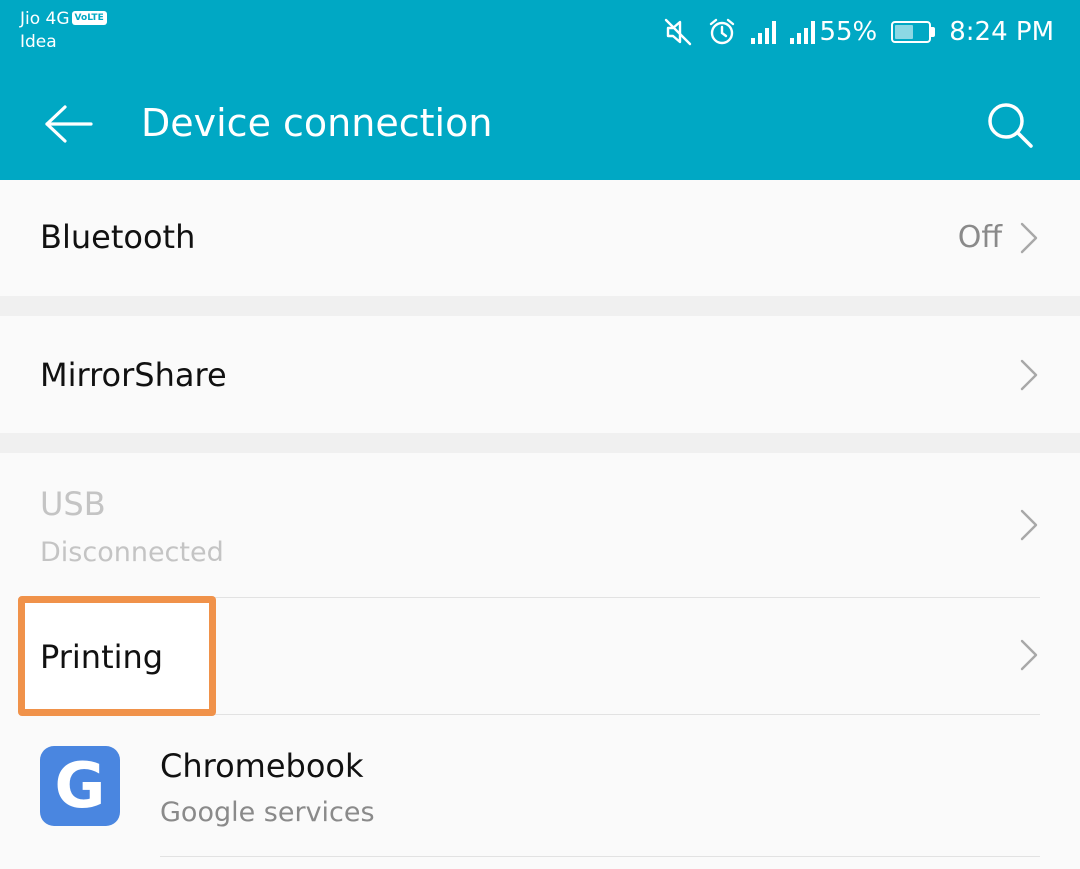 Image resolution: width=1080 pixels, height=869 pixels. Describe the element at coordinates (133, 375) in the screenshot. I see `mirrorshare-label: MirrorShare` at that location.